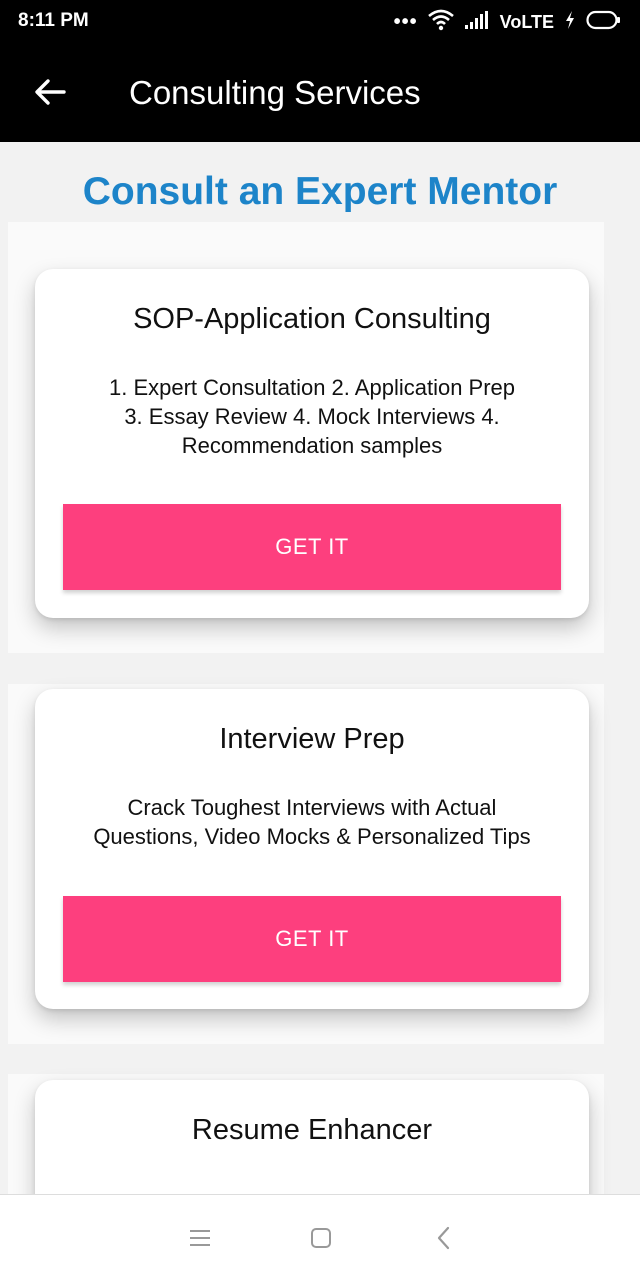 The width and height of the screenshot is (640, 1280). I want to click on description-line: 3. Essay Review 4. Mock Interviews 4., so click(312, 416).